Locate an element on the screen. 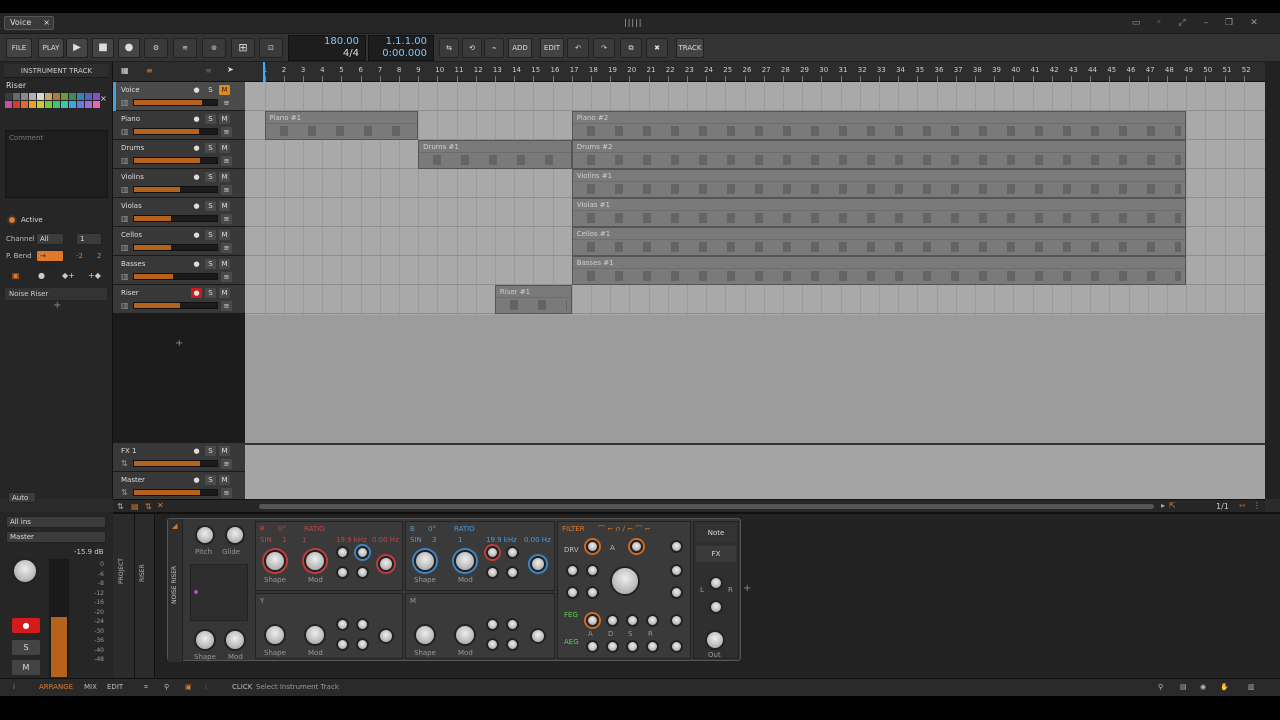 The width and height of the screenshot is (1280, 720). meter-value: 4/4 is located at coordinates (324, 54).